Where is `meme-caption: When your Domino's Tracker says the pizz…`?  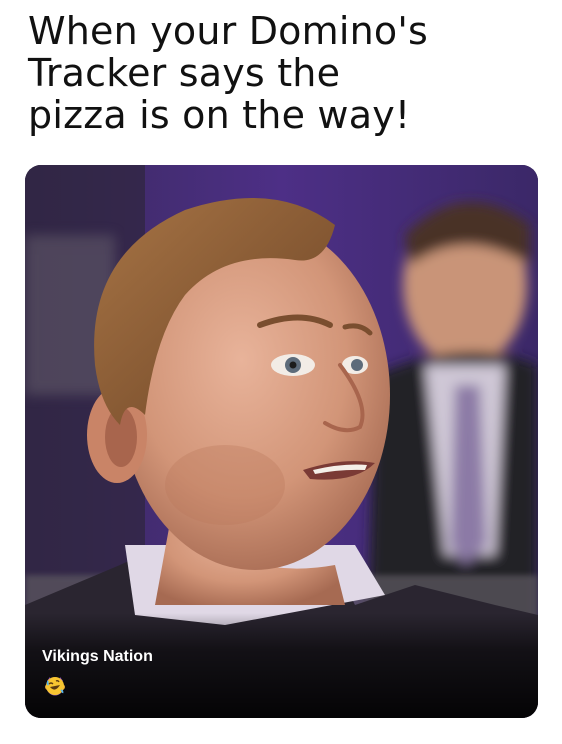 meme-caption: When your Domino's Tracker says the pizz… is located at coordinates (228, 73).